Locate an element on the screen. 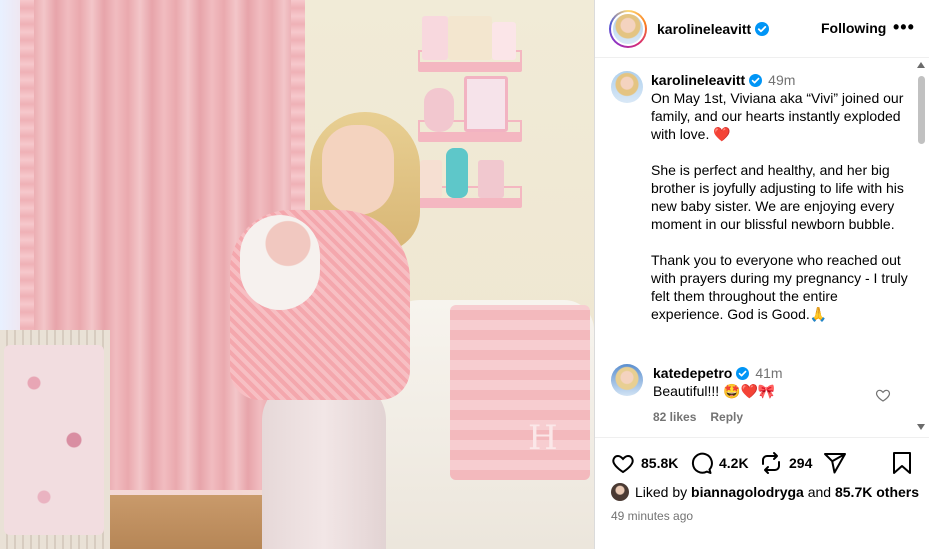 Image resolution: width=929 pixels, height=549 pixels. following-button: Following is located at coordinates (853, 28).